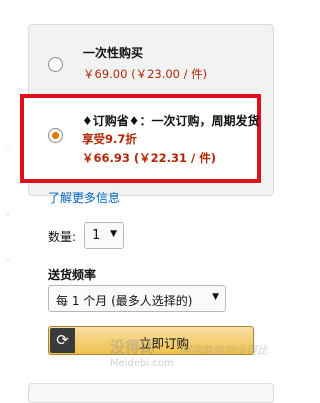 Image resolution: width=320 pixels, height=403 pixels. Describe the element at coordinates (62, 237) in the screenshot. I see `quantity-label: 数量:` at that location.